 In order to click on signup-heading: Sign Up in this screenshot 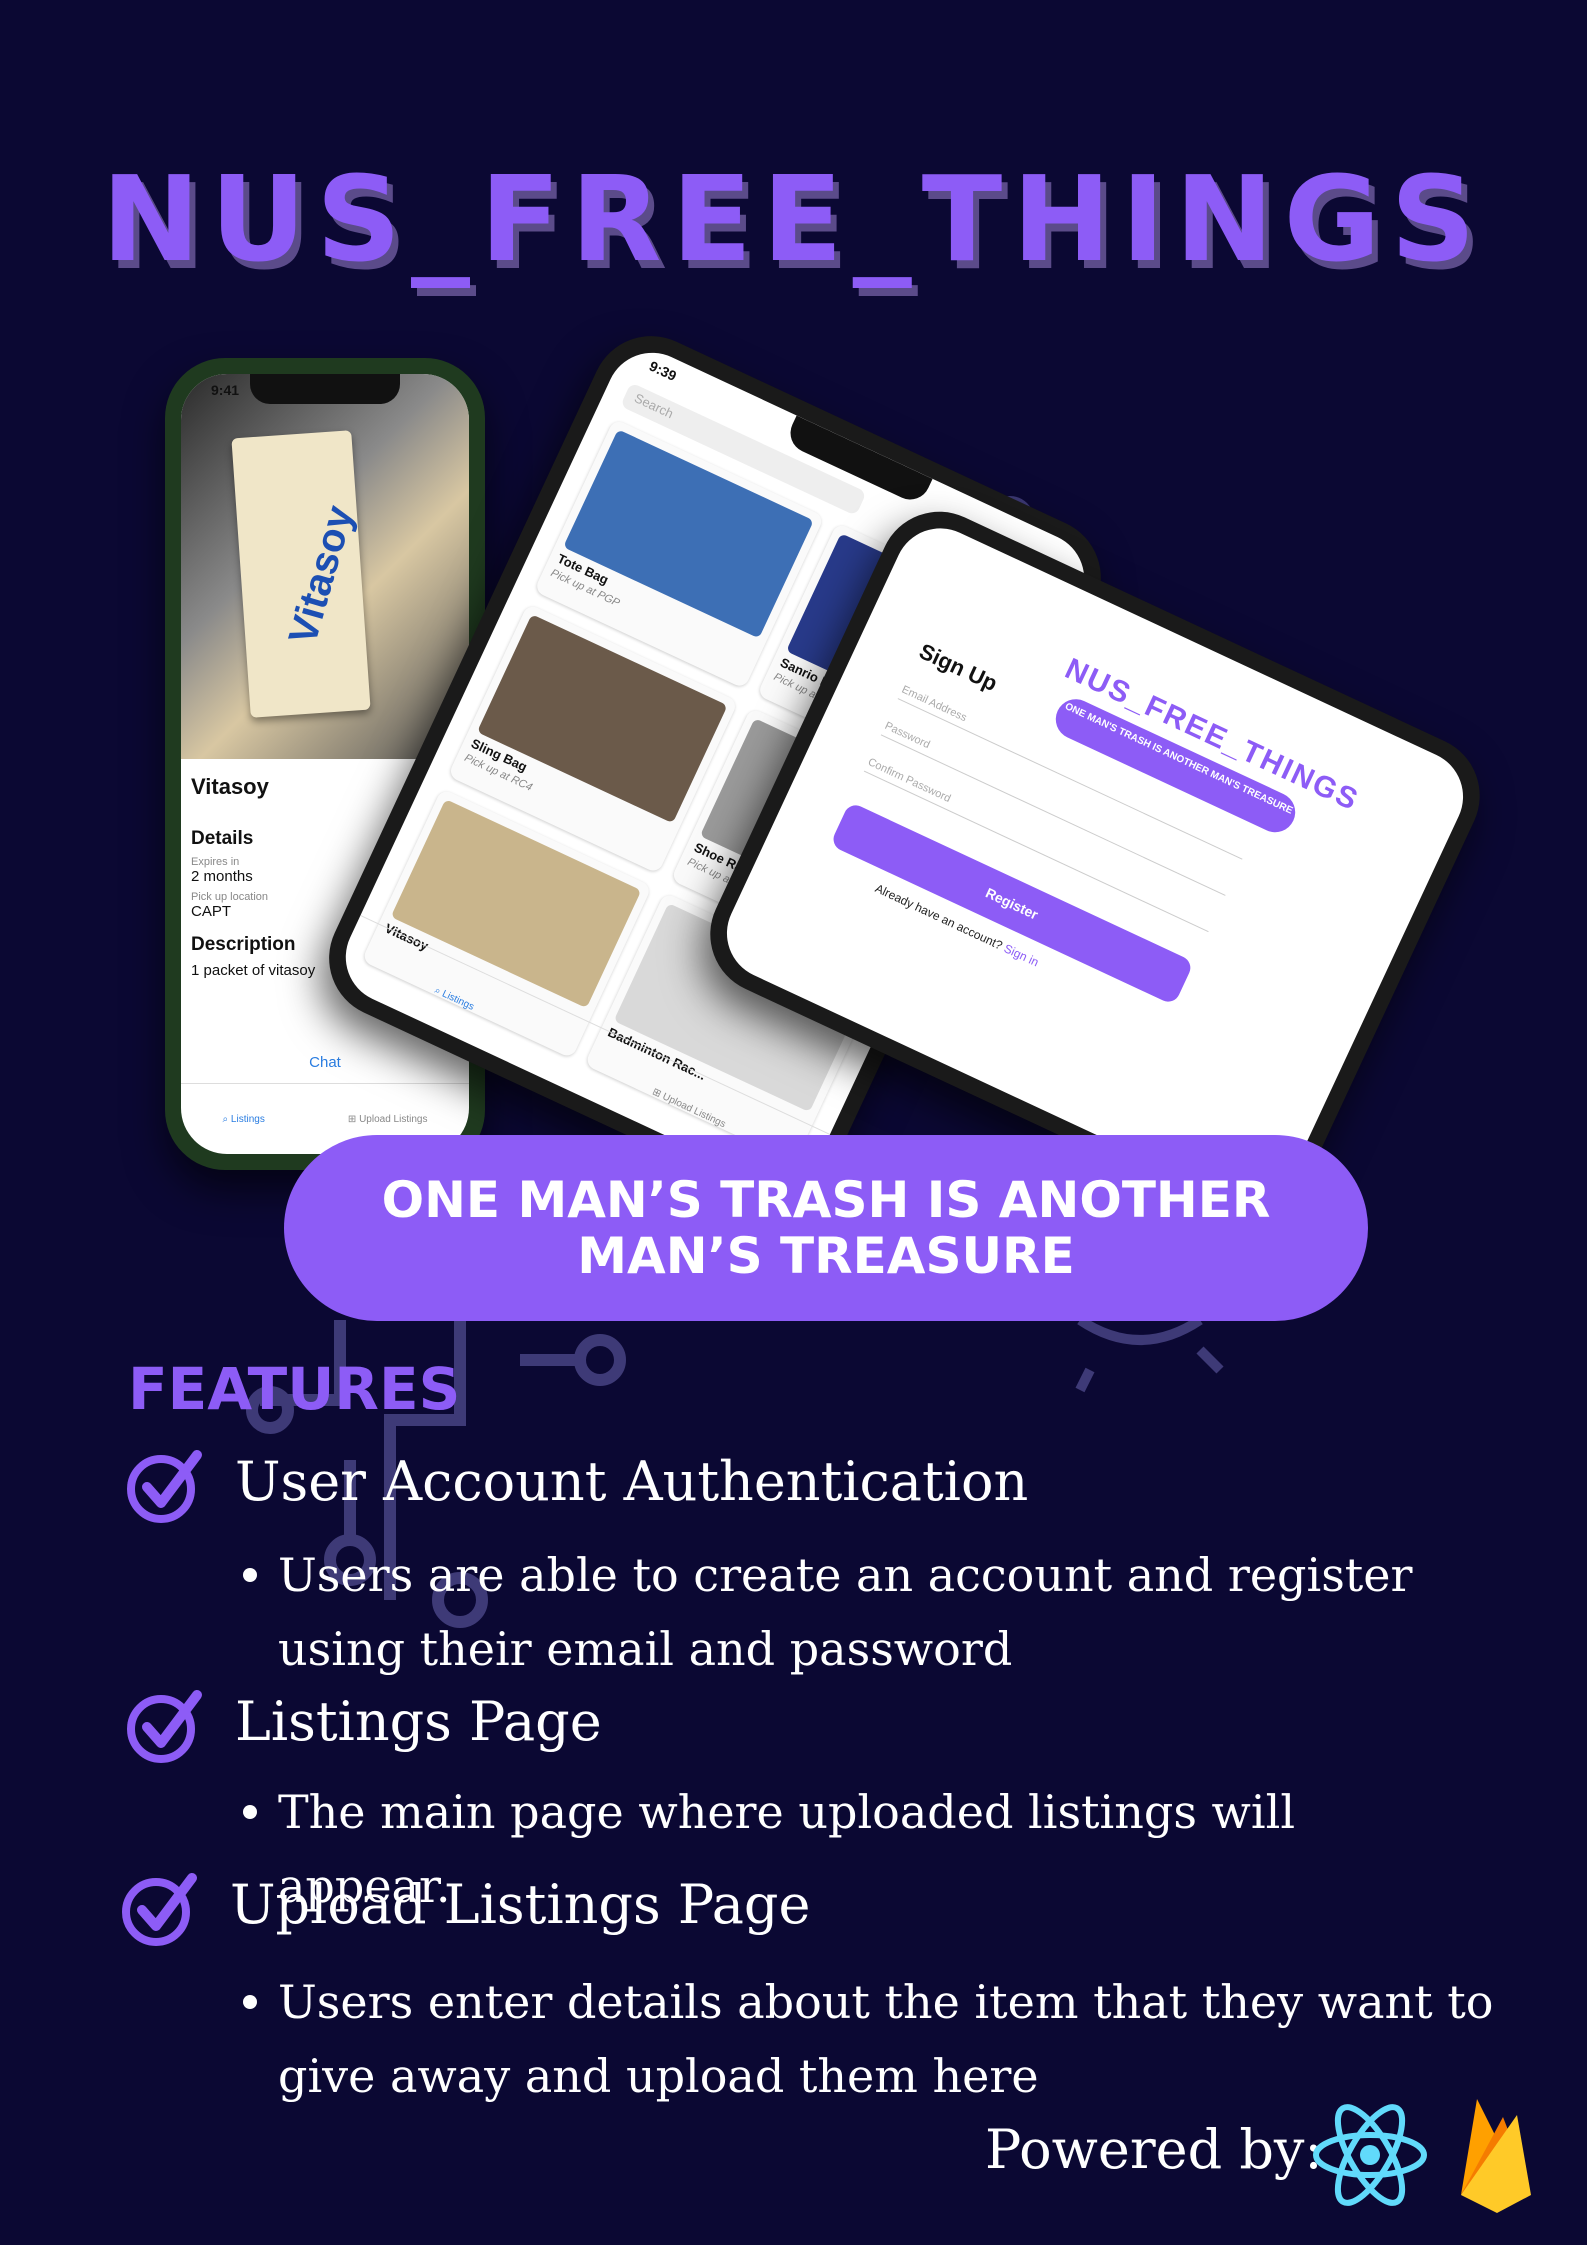, I will do `click(958, 667)`.